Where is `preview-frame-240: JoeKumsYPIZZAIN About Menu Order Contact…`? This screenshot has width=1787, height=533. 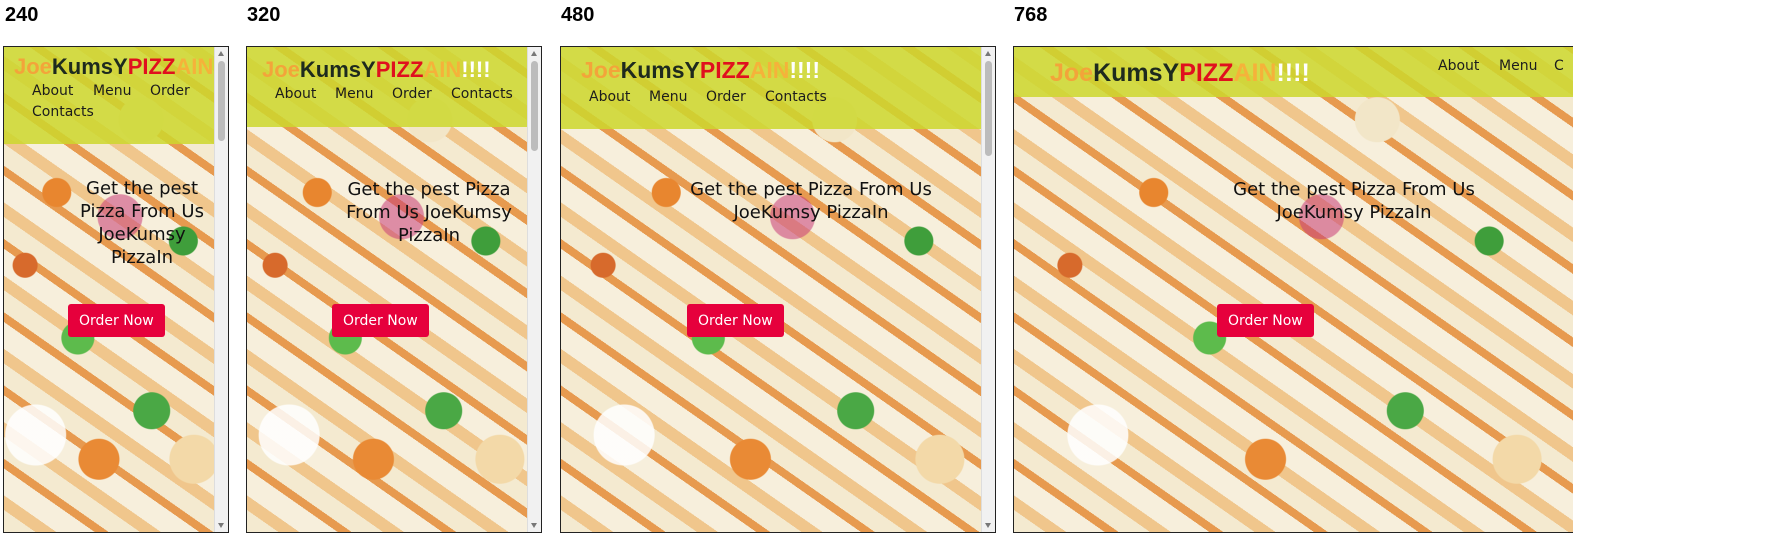
preview-frame-240: JoeKumsYPIZZAIN About Menu Order Contact… is located at coordinates (116, 289).